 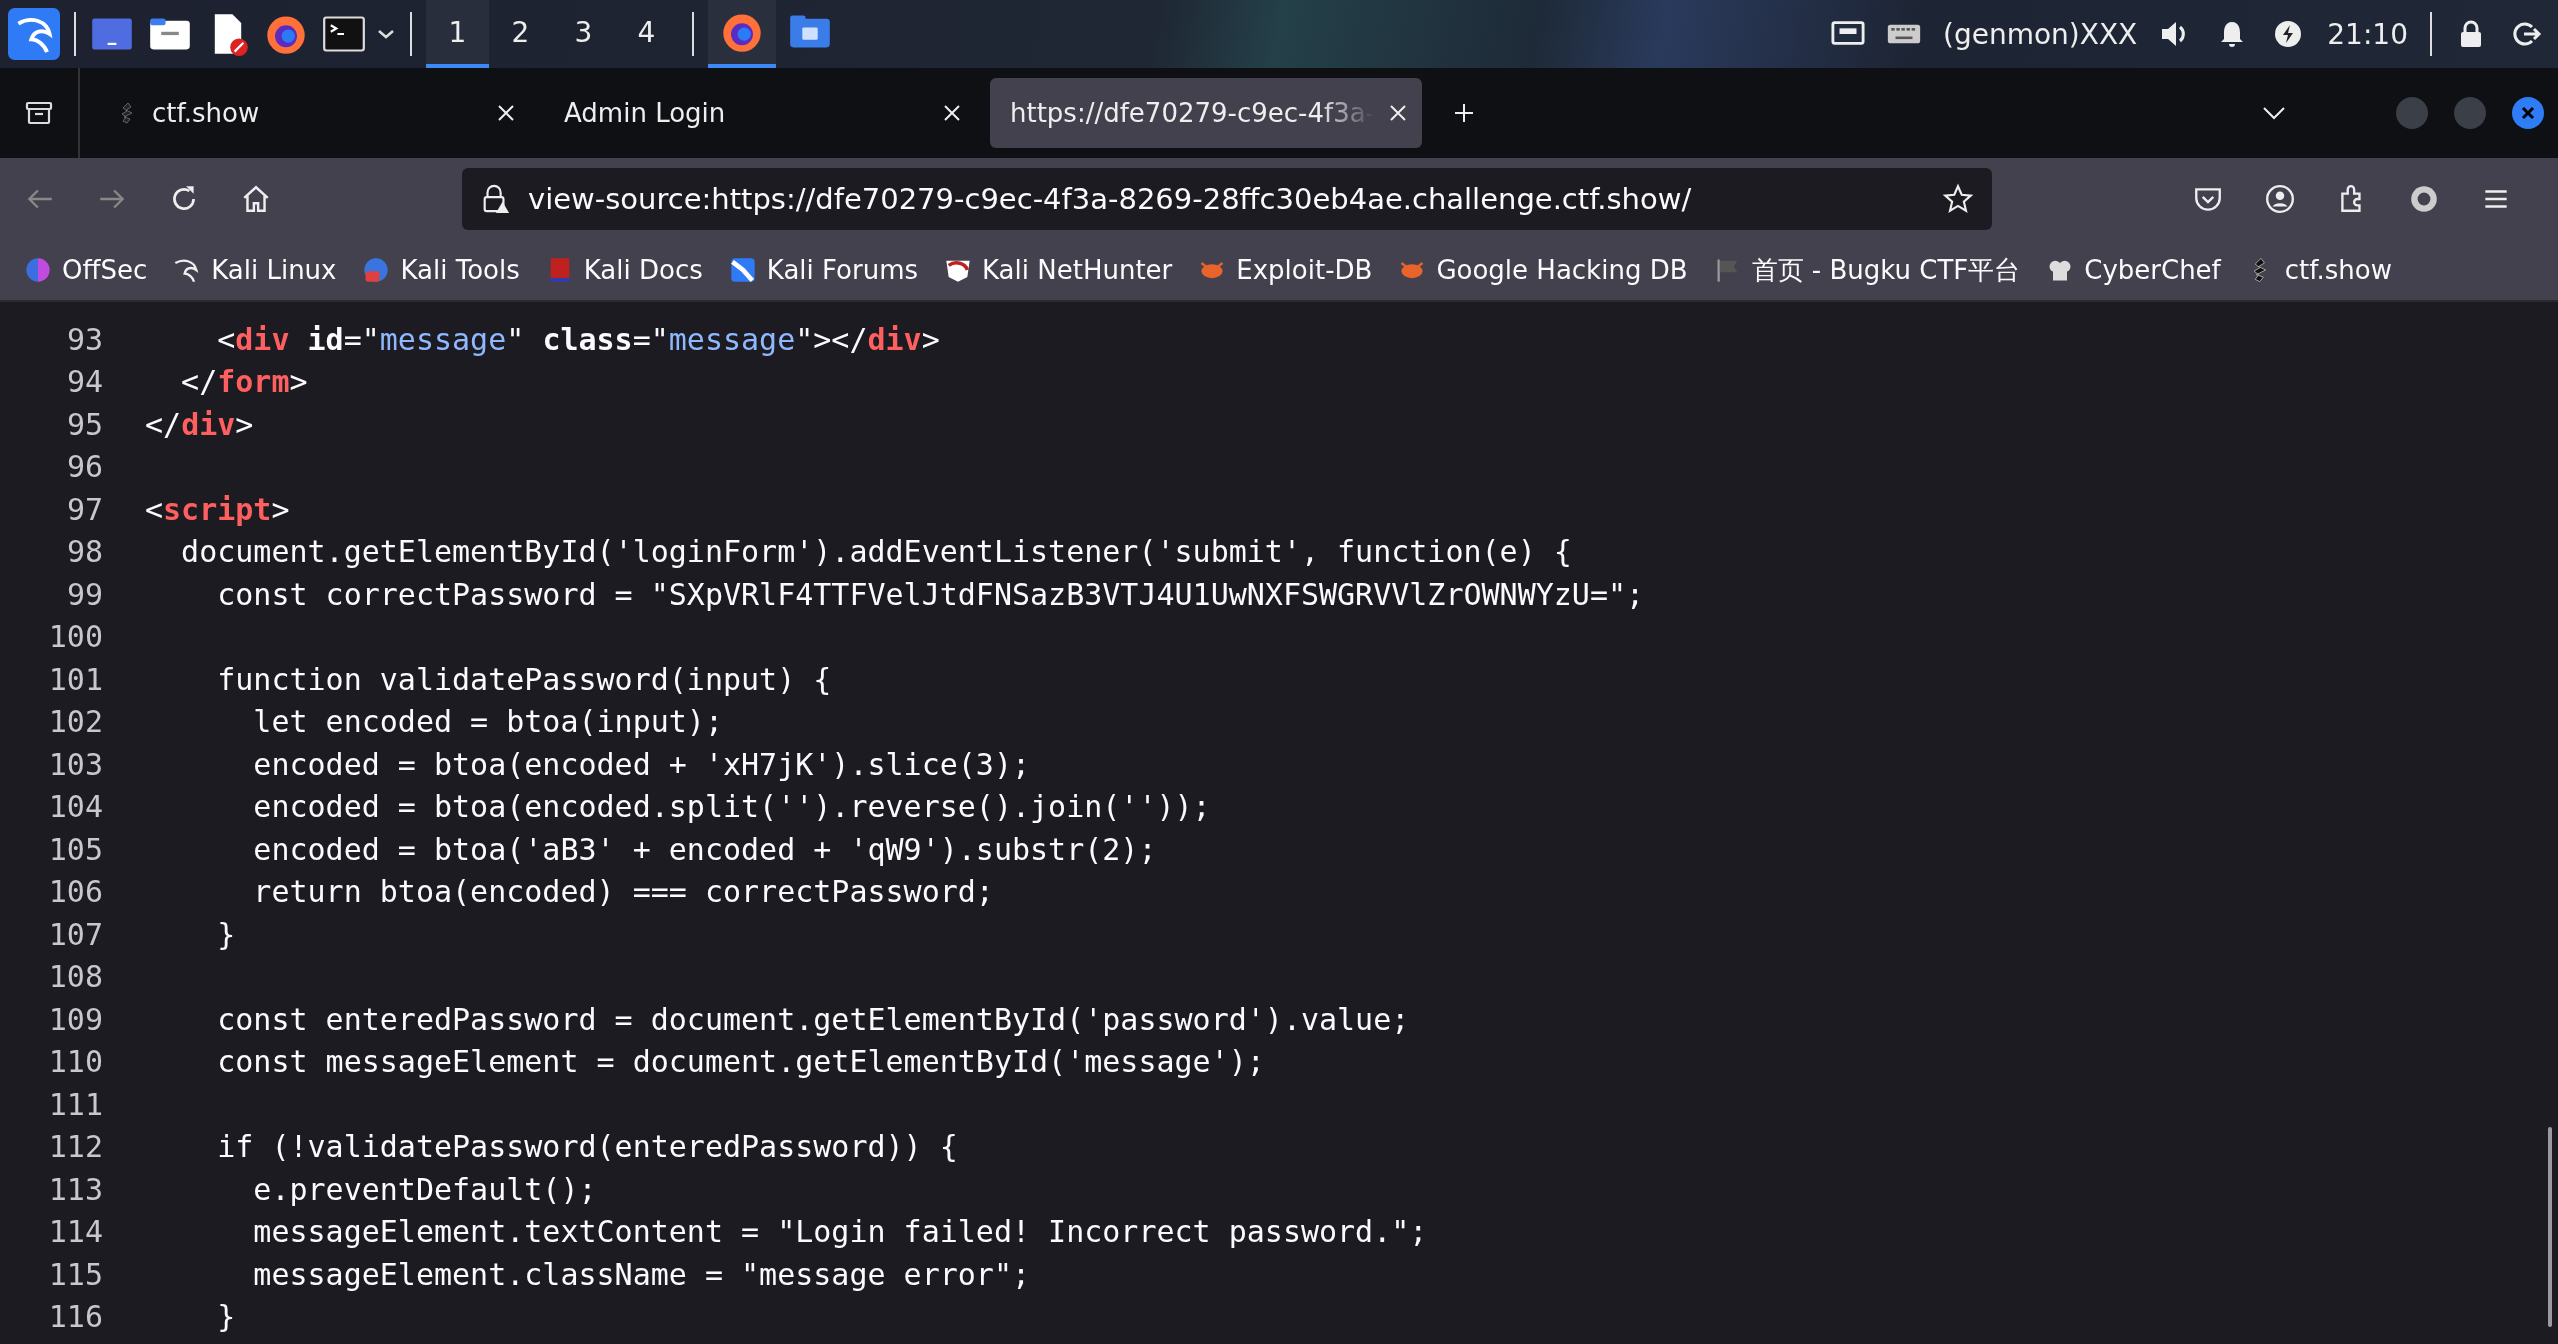 I want to click on tab-title: ctf.show, so click(x=206, y=113).